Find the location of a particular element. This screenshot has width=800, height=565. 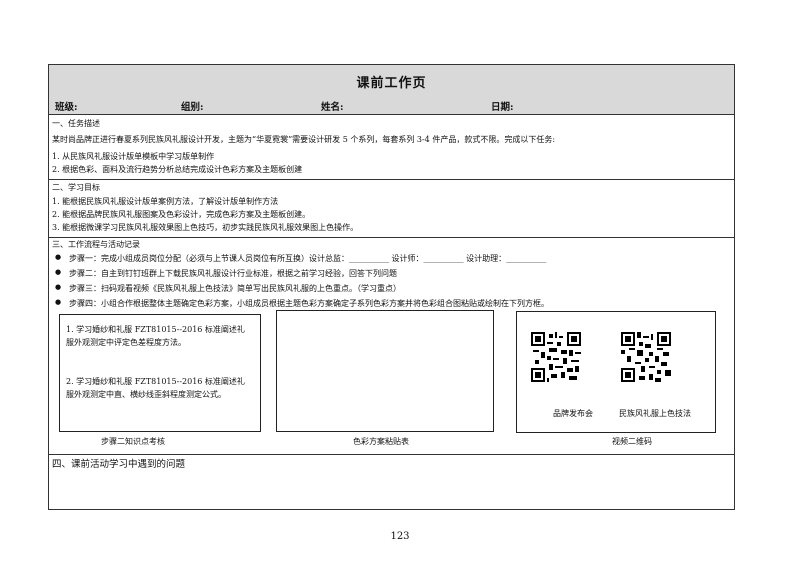

color-scheme-paste-box is located at coordinates (385, 371).